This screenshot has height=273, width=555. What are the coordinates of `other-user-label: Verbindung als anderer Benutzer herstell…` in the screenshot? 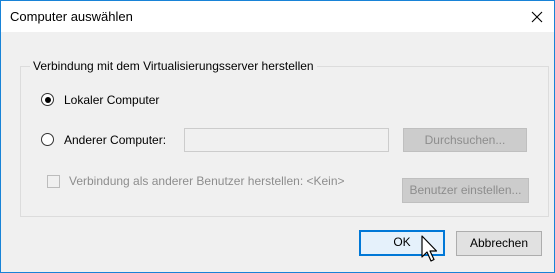 It's located at (207, 181).